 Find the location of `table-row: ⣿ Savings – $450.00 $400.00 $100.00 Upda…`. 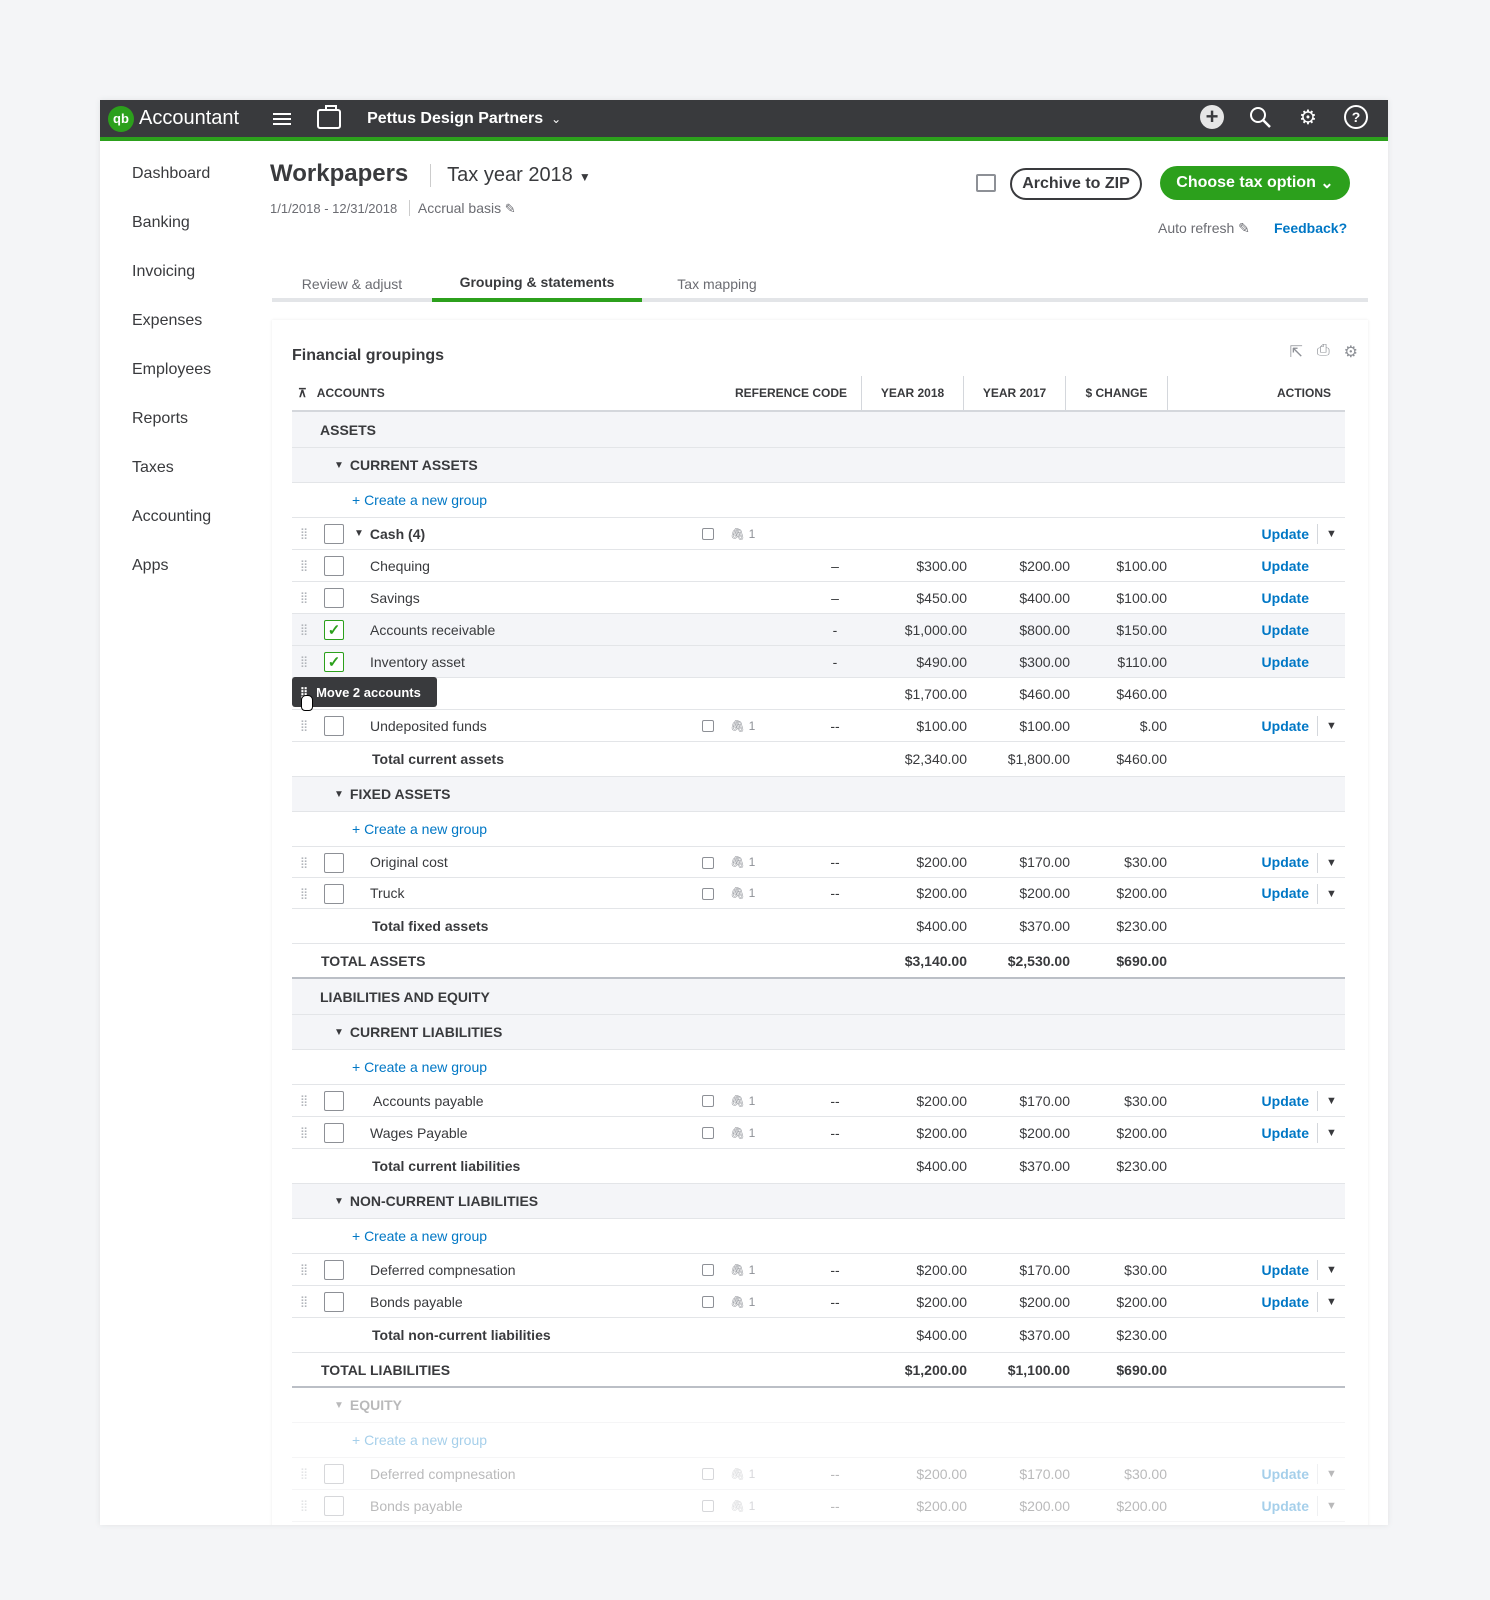

table-row: ⣿ Savings – $450.00 $400.00 $100.00 Upda… is located at coordinates (818, 598).